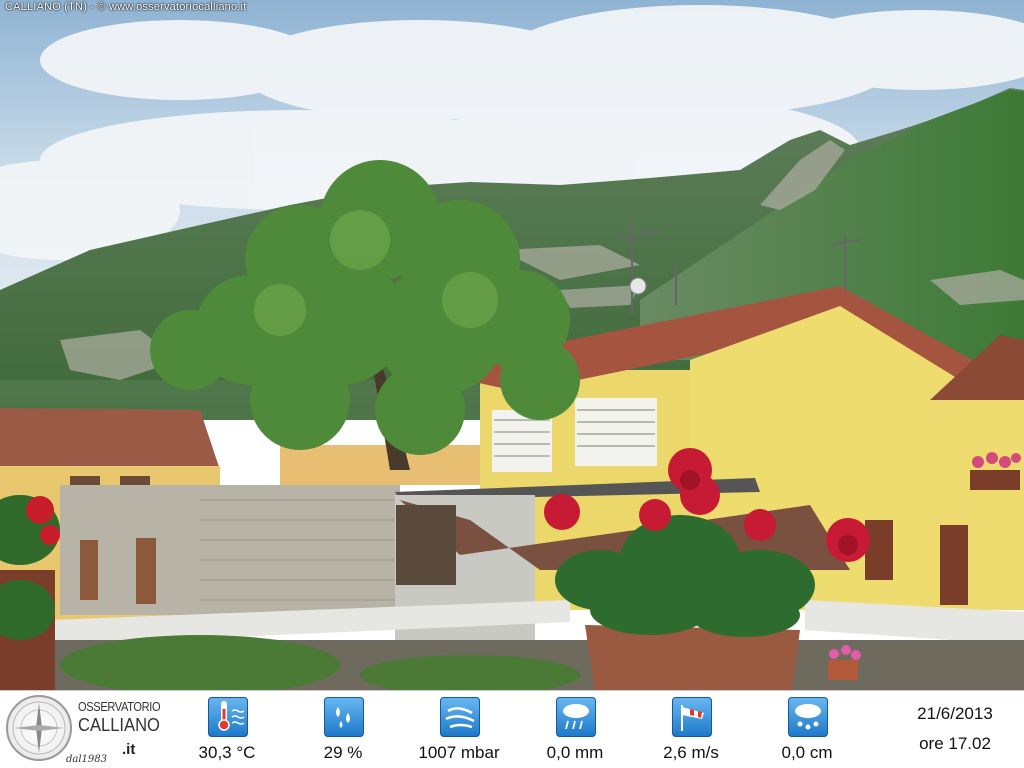 The image size is (1024, 768). I want to click on humidity-reading: 29 %, so click(343, 729).